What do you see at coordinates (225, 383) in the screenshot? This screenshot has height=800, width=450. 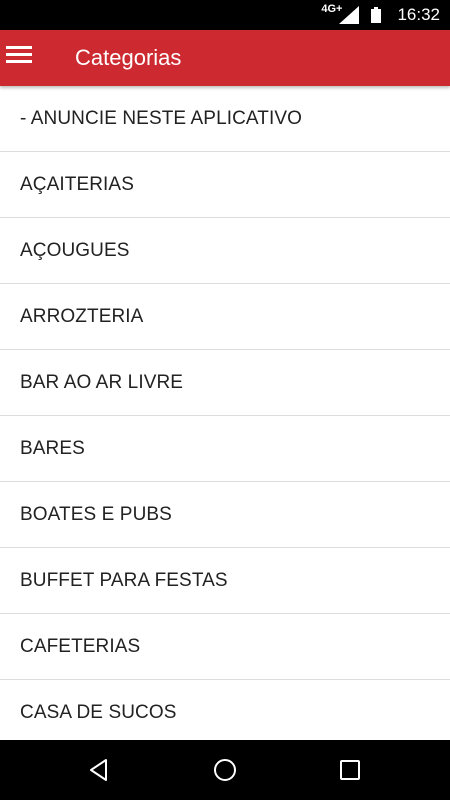 I see `category-item: BAR AO AR LIVRE` at bounding box center [225, 383].